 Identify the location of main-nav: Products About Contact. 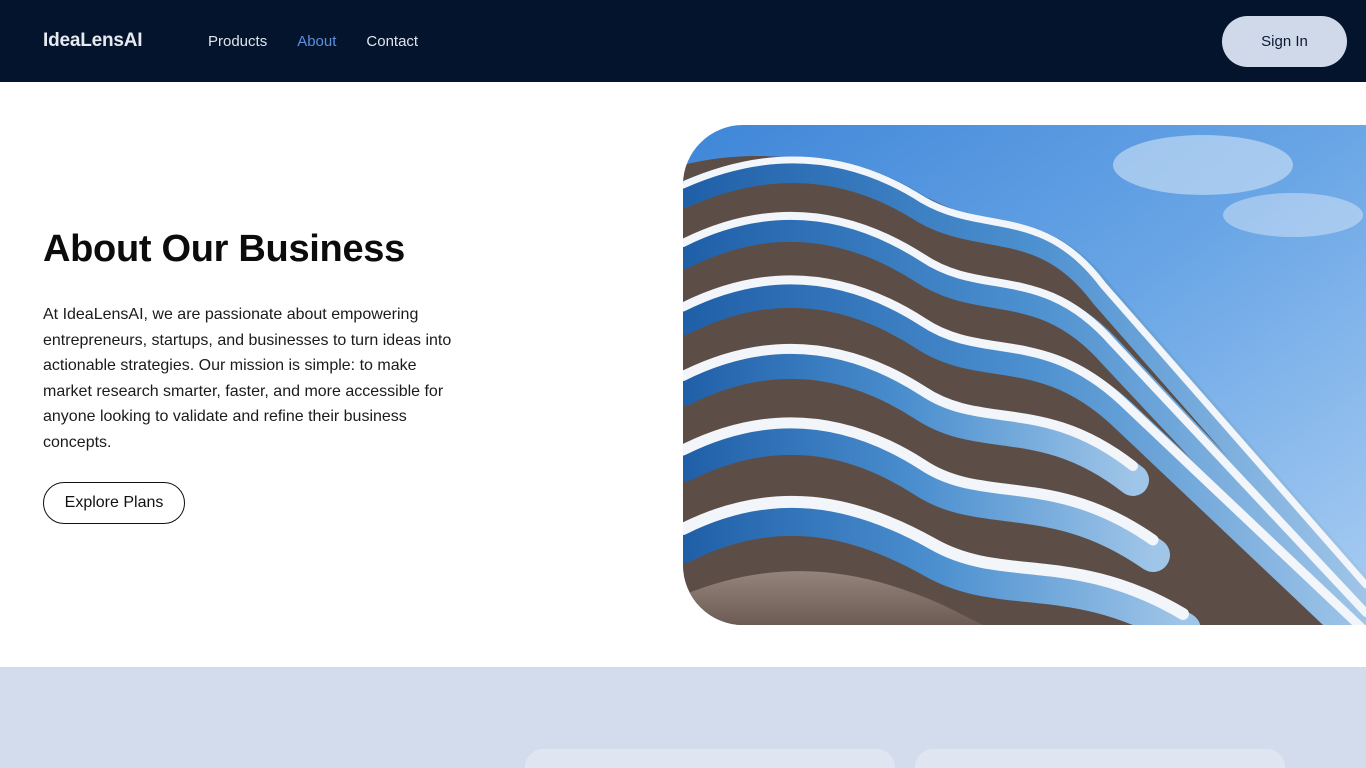
(313, 41).